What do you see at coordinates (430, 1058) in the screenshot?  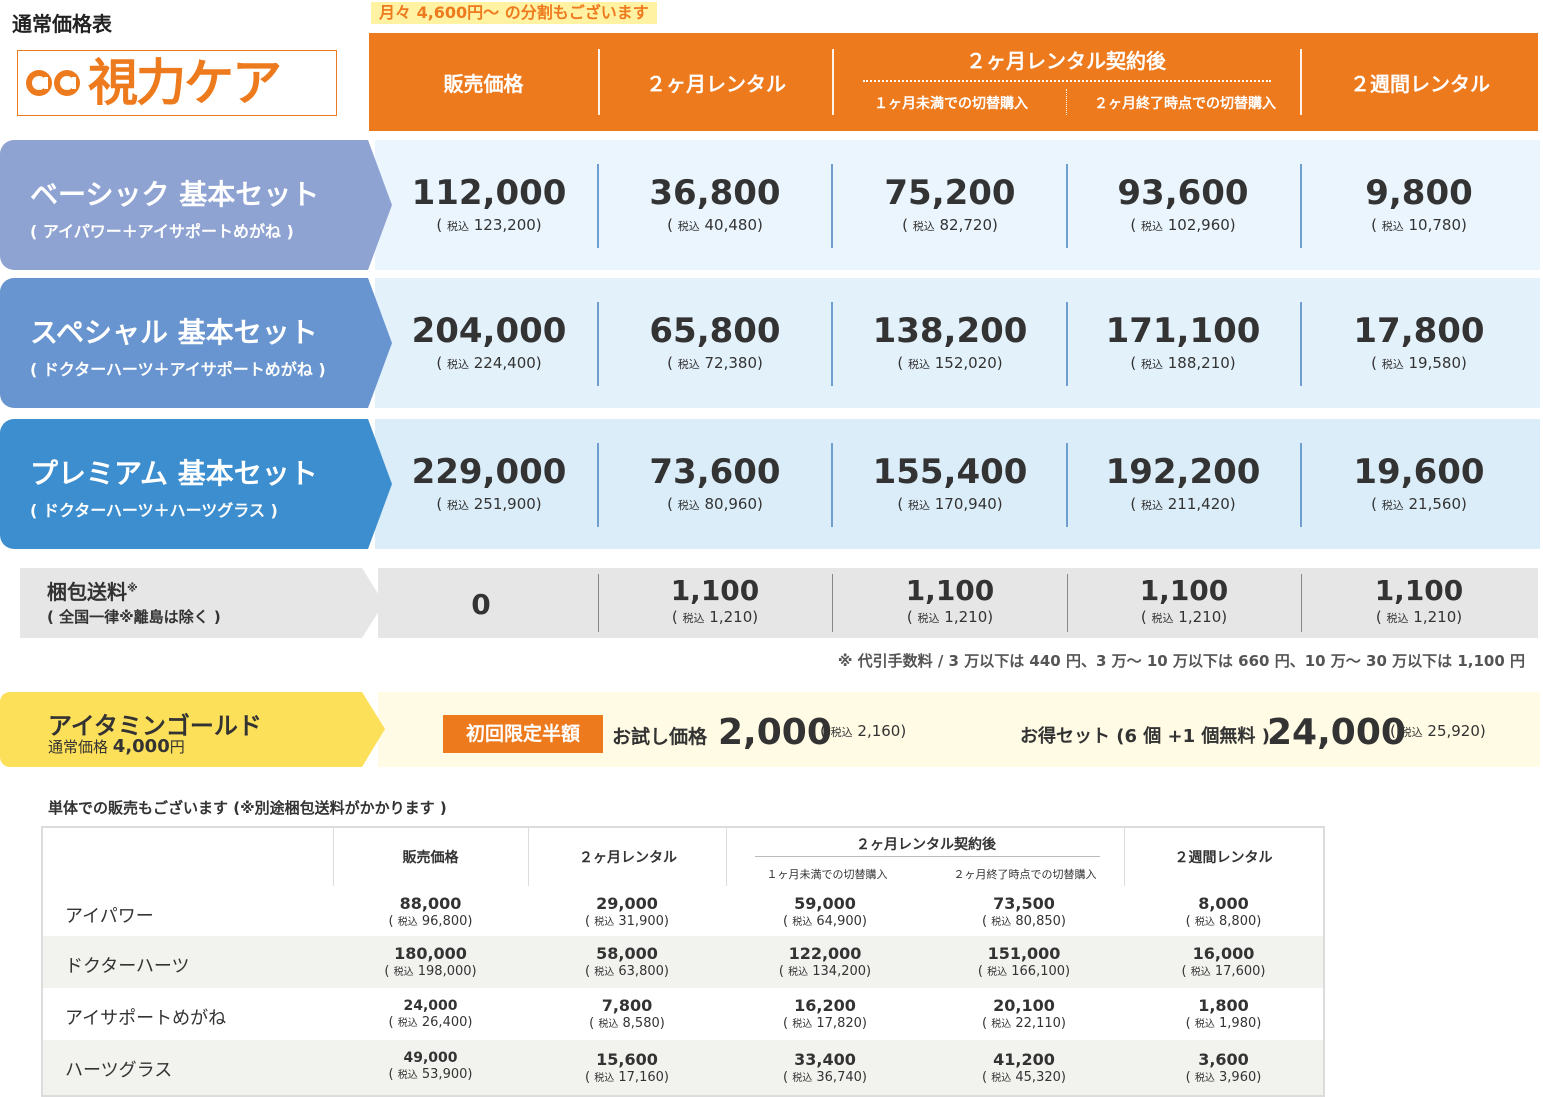 I see `single-price: 49,000` at bounding box center [430, 1058].